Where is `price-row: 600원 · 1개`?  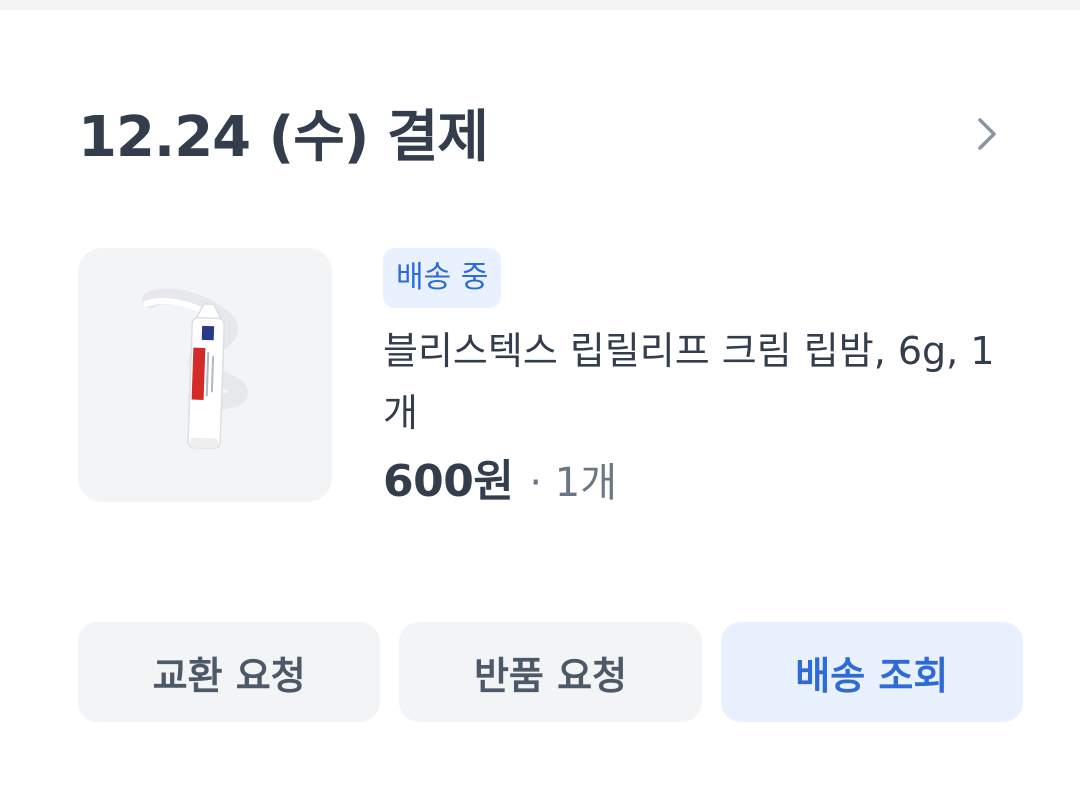 price-row: 600원 · 1개 is located at coordinates (703, 482).